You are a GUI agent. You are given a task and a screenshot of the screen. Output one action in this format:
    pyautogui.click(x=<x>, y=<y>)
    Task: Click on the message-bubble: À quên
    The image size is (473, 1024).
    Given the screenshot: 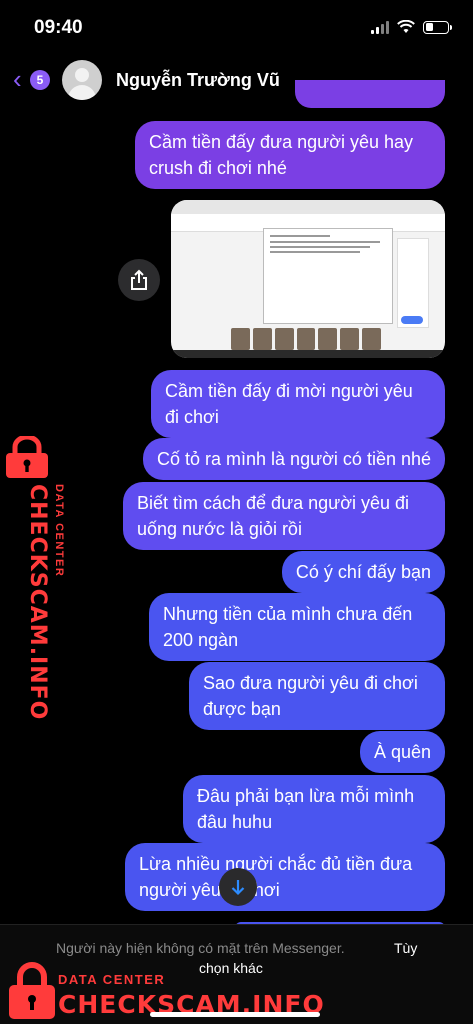 What is the action you would take?
    pyautogui.click(x=402, y=752)
    